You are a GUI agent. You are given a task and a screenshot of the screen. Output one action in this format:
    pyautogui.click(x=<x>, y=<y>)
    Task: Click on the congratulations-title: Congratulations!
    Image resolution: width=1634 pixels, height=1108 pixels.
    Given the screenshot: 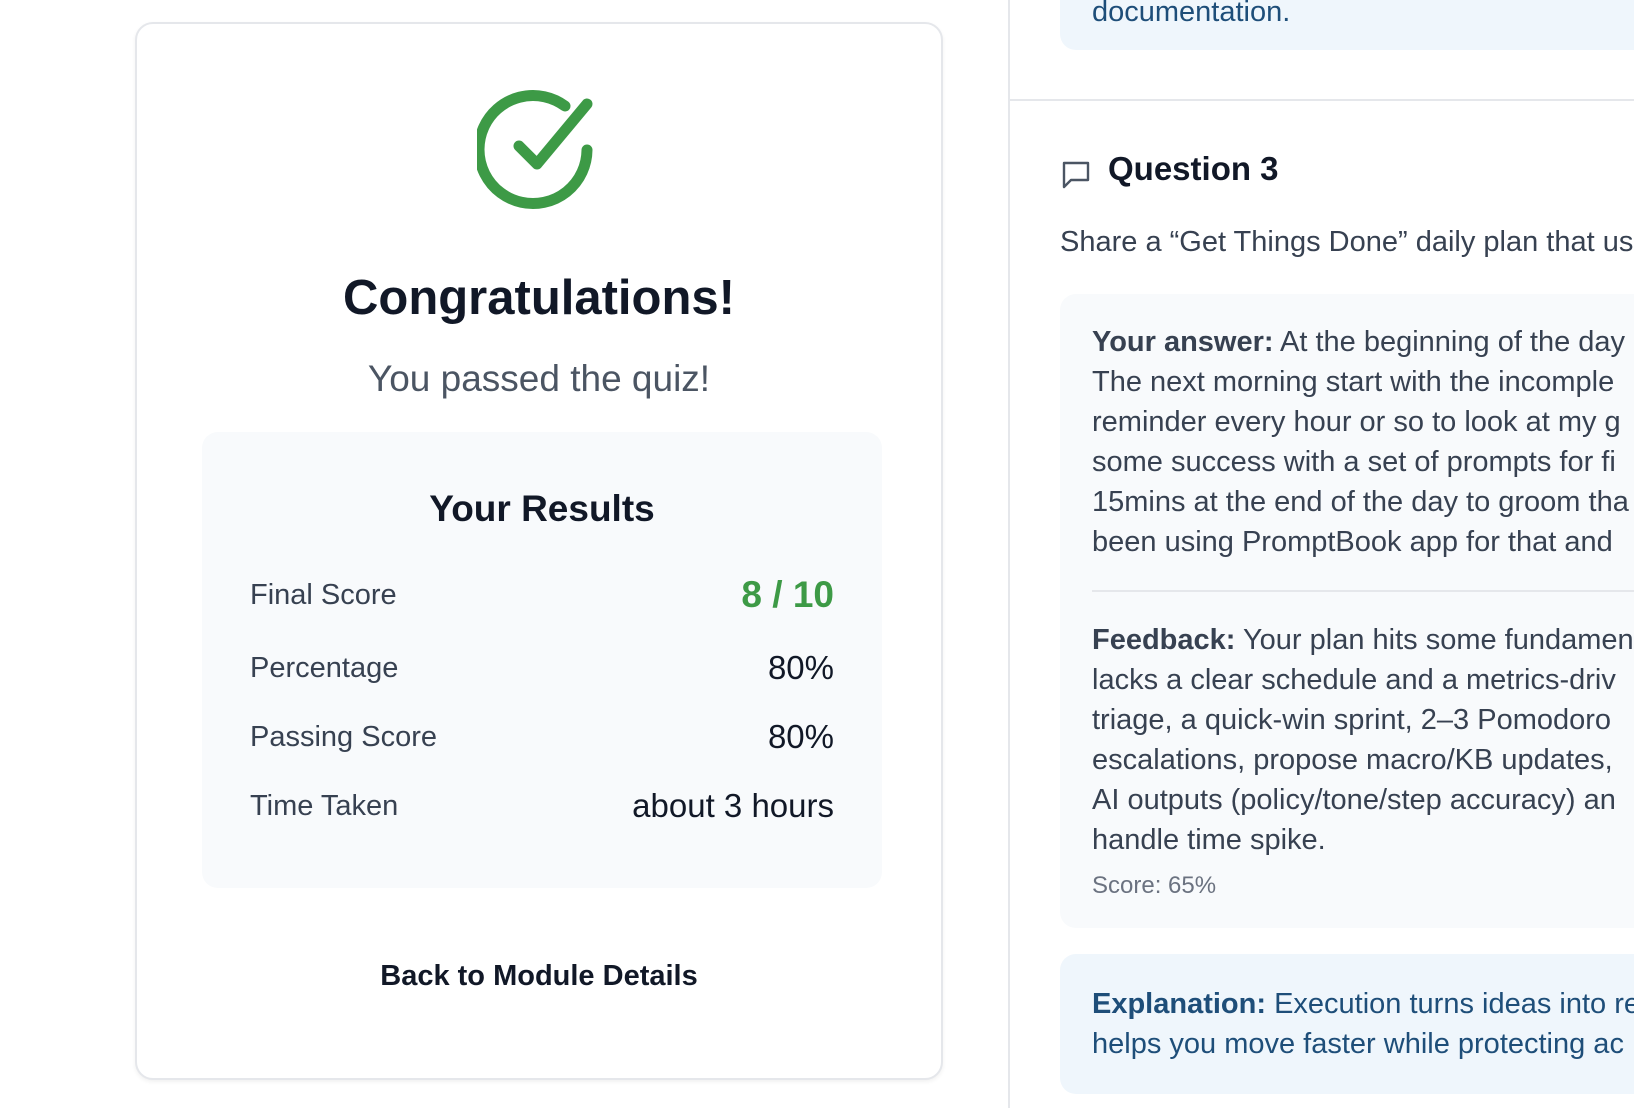 What is the action you would take?
    pyautogui.click(x=539, y=298)
    